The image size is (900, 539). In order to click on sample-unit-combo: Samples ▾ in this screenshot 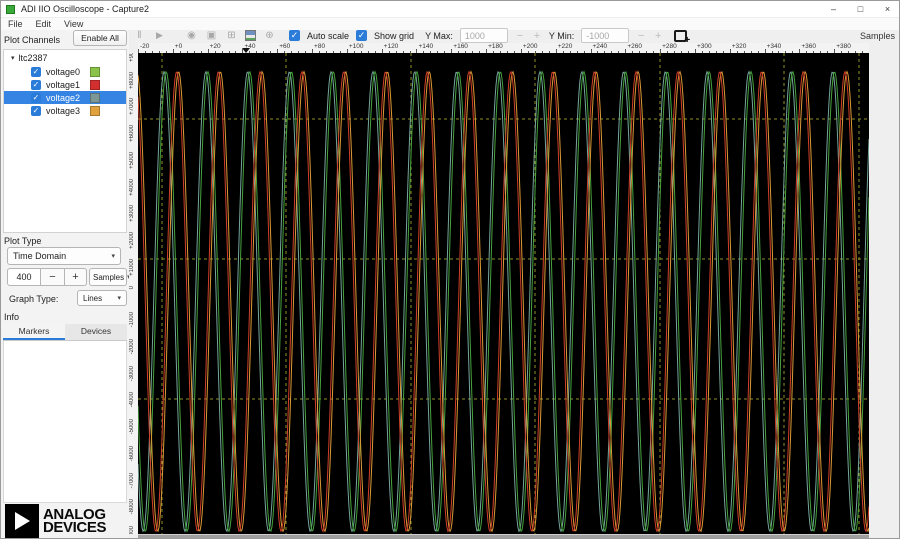, I will do `click(110, 277)`.